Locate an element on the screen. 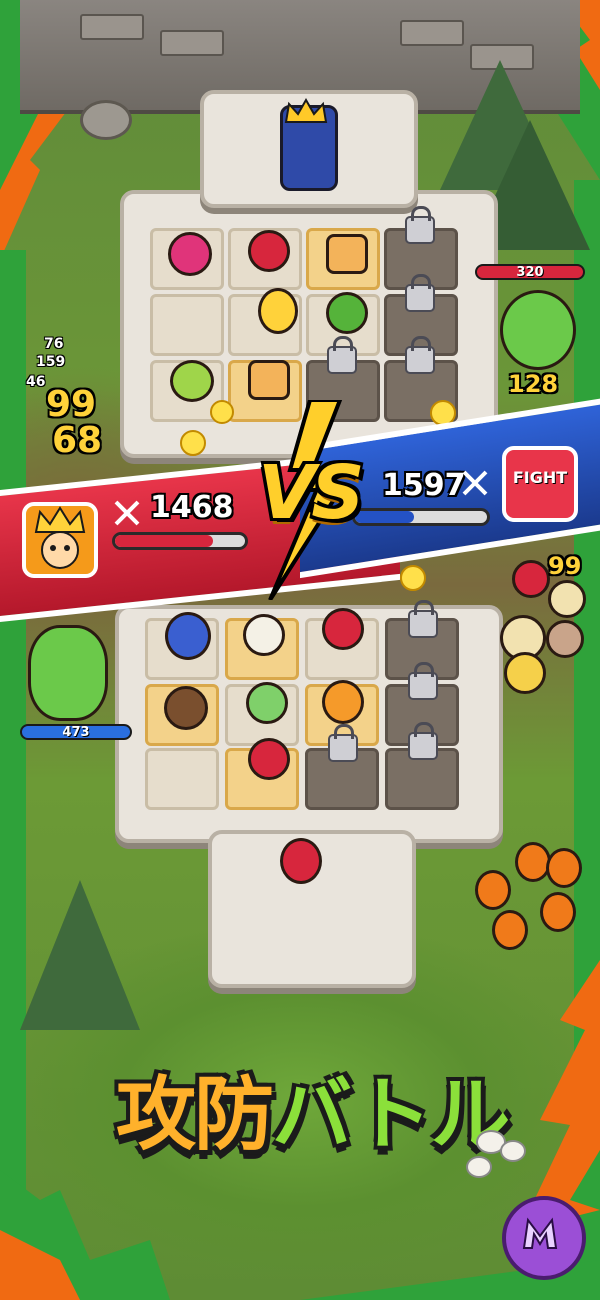 The height and width of the screenshot is (1300, 600). player-grid-tile is located at coordinates (182, 779).